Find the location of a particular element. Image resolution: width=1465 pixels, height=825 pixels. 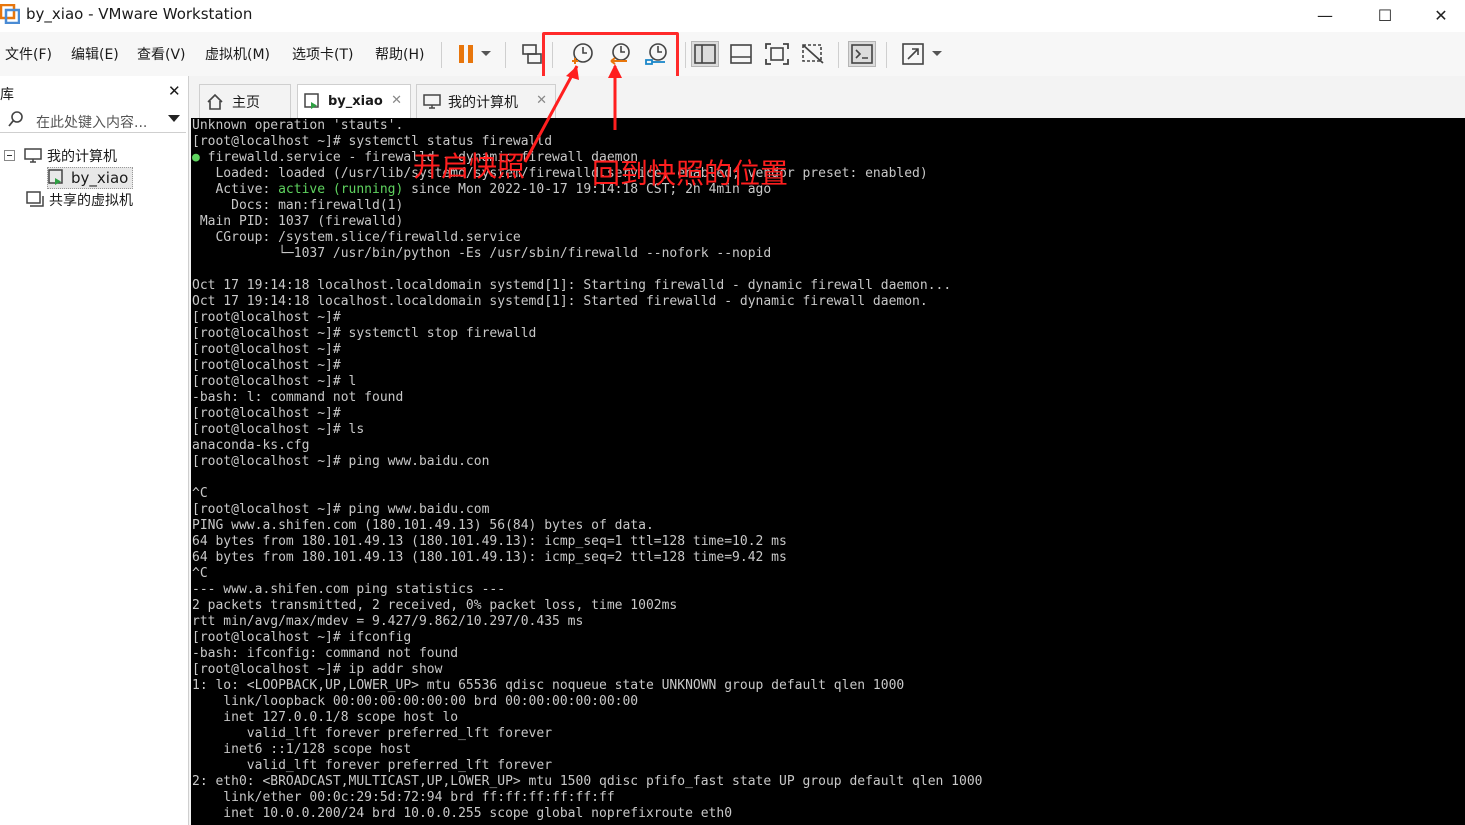

terminal-line: --- www.a.shifen.com ping statistics --- is located at coordinates (349, 589).